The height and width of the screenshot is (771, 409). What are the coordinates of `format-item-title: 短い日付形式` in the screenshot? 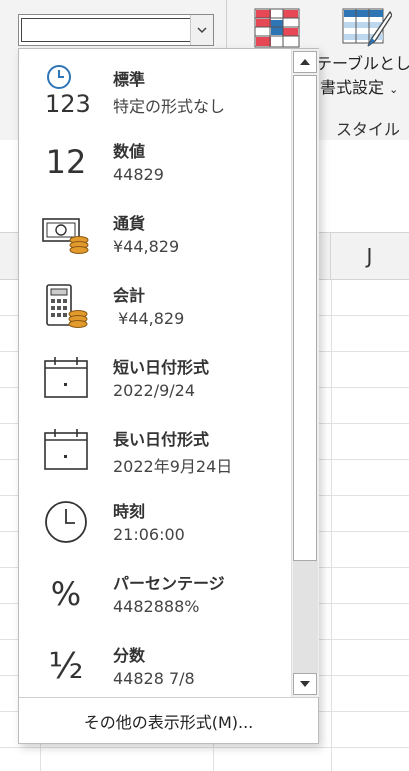 It's located at (161, 367).